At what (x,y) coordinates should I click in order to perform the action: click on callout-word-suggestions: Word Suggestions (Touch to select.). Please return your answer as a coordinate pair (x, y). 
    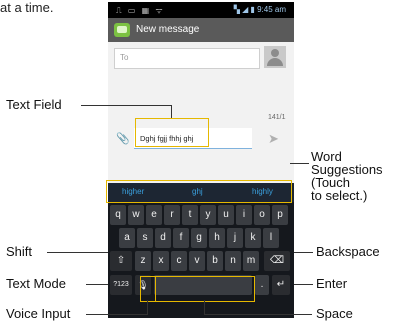
    Looking at the image, I should click on (347, 176).